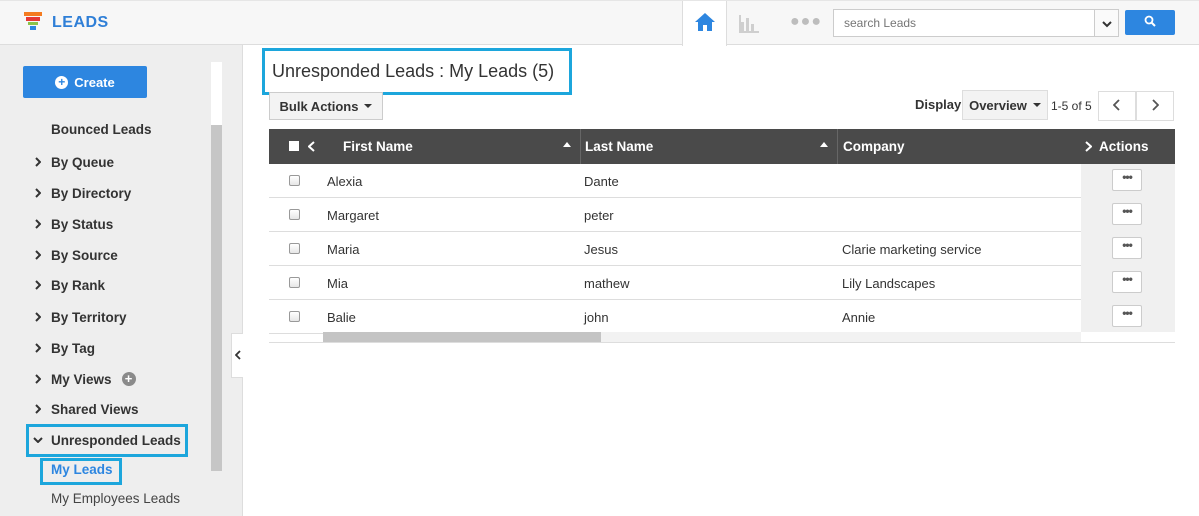  Describe the element at coordinates (964, 23) in the screenshot. I see `search-input` at that location.